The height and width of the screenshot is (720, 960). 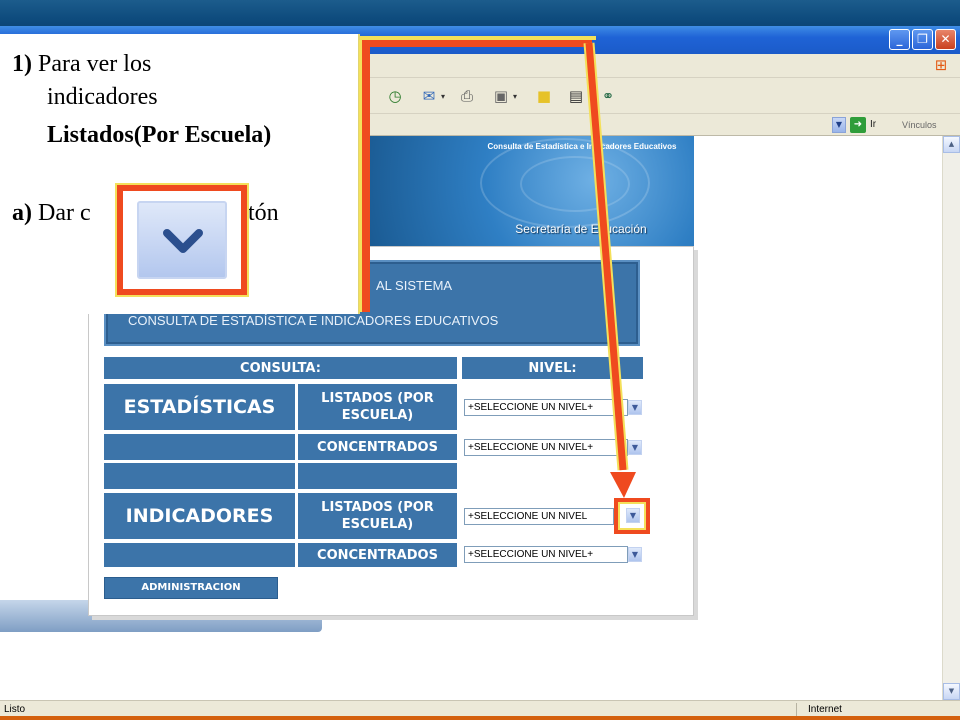 What do you see at coordinates (479, 43) in the screenshot?
I see `pointer-line-horizontal` at bounding box center [479, 43].